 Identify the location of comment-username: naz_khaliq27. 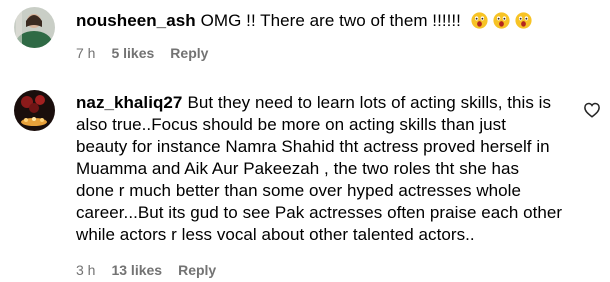
(129, 102).